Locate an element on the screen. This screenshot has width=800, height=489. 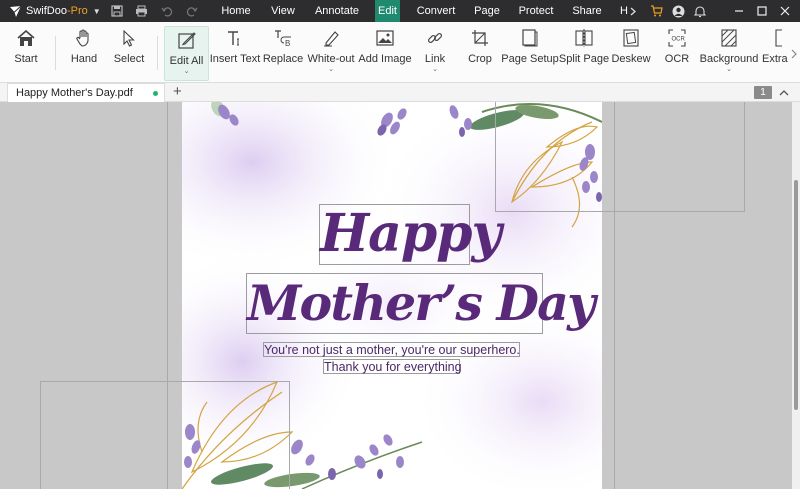
menu-scroll-right-icon is located at coordinates (633, 11).